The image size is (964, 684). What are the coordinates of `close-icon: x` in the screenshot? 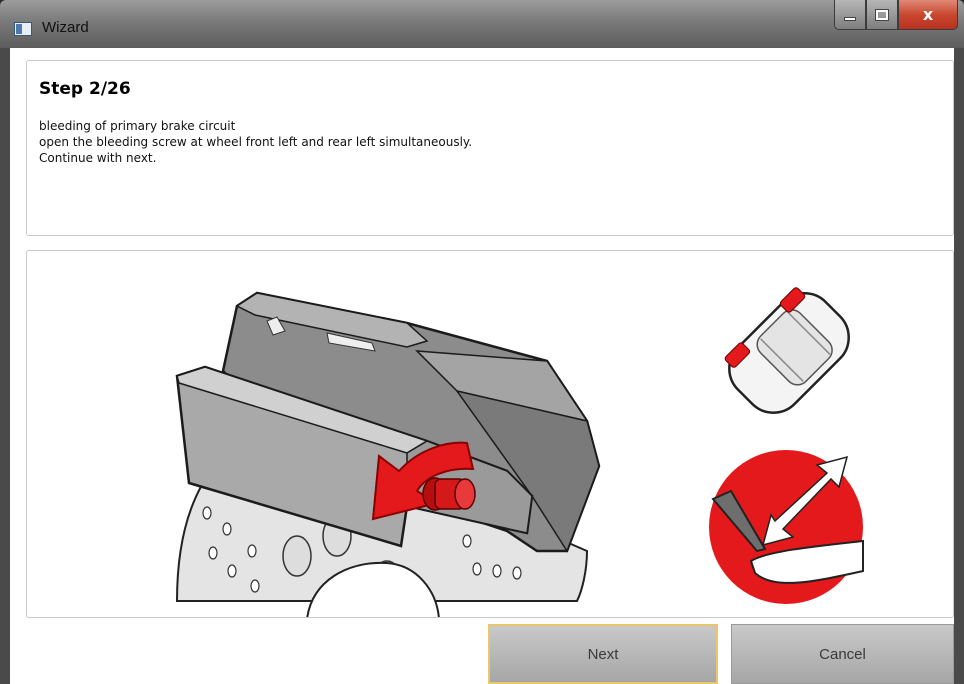 It's located at (928, 14).